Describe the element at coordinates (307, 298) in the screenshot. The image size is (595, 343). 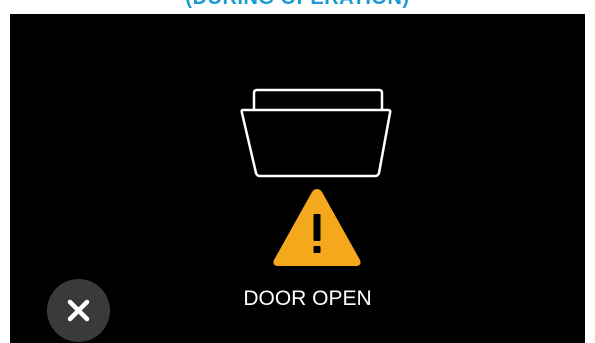
I see `door-open-message: DOOR OPEN` at that location.